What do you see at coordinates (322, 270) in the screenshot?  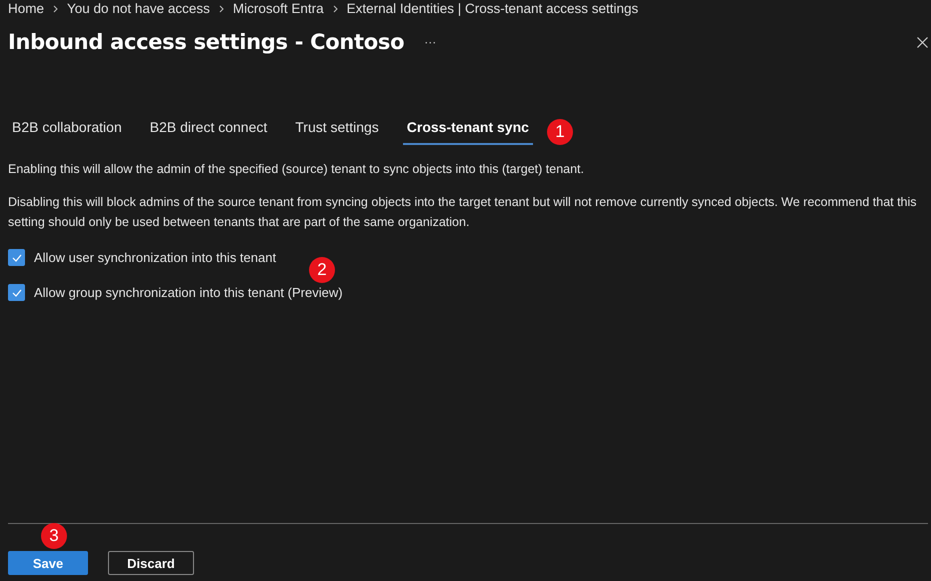 I see `step-number-badge: 2` at bounding box center [322, 270].